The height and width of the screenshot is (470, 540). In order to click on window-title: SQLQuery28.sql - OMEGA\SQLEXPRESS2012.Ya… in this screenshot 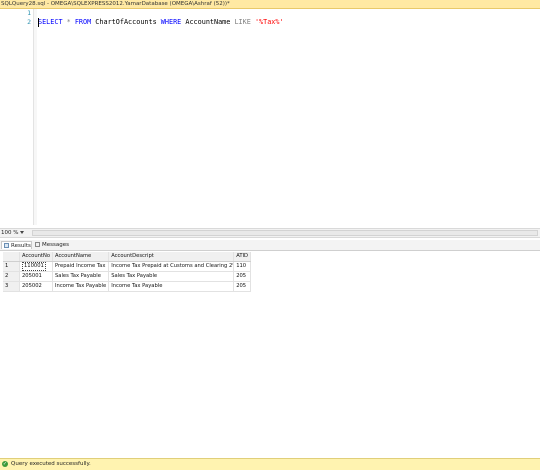, I will do `click(115, 4)`.